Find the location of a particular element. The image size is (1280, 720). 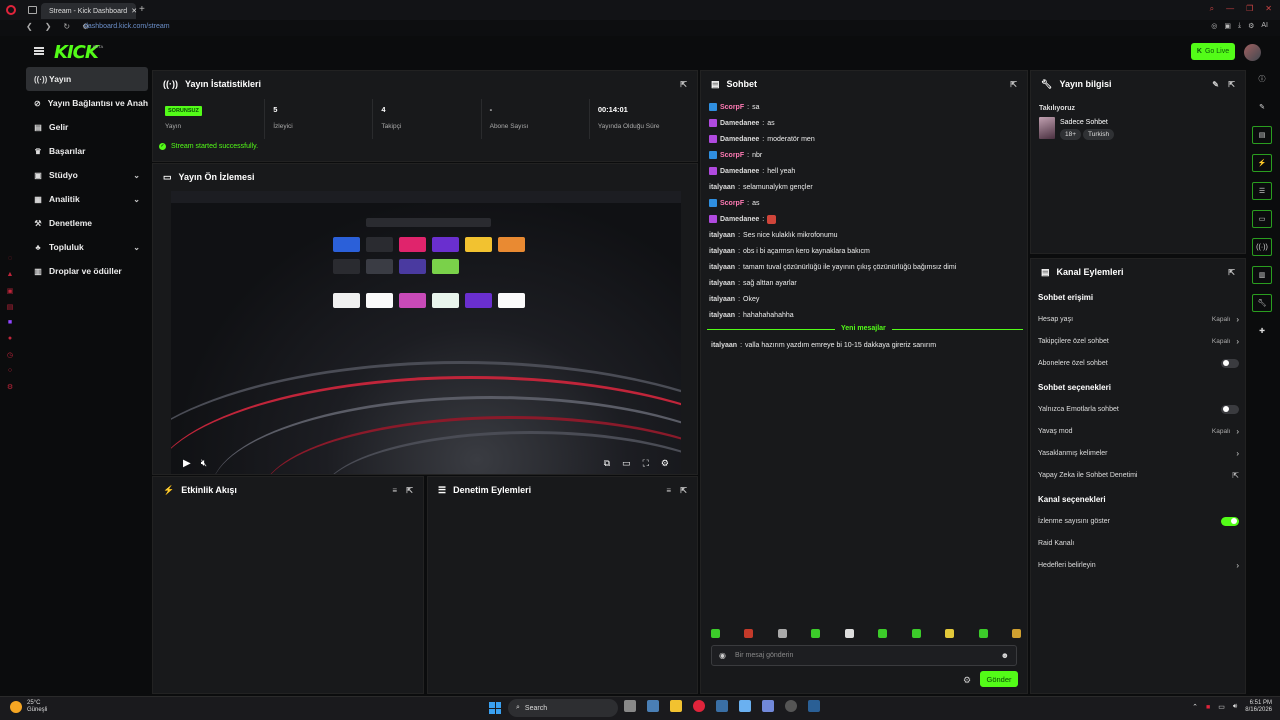

extension-icon: ◎ is located at coordinates (1214, 26).